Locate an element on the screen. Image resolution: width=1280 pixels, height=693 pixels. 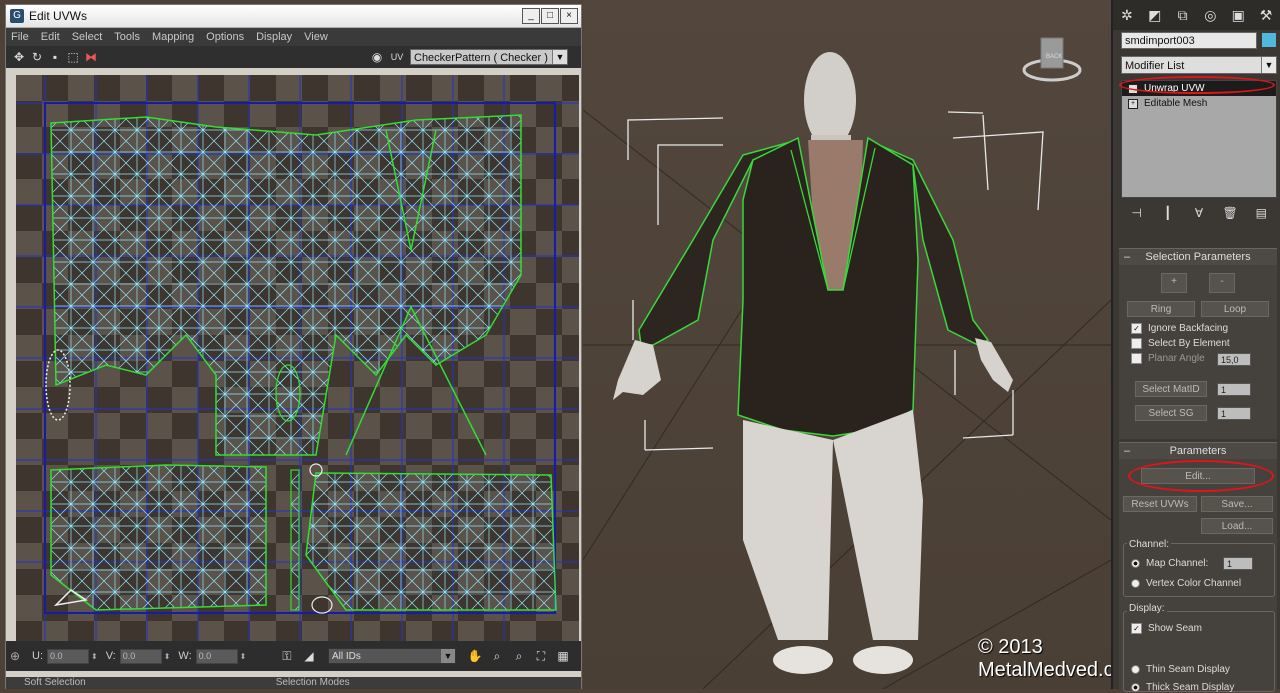
close-button: × is located at coordinates (569, 16).